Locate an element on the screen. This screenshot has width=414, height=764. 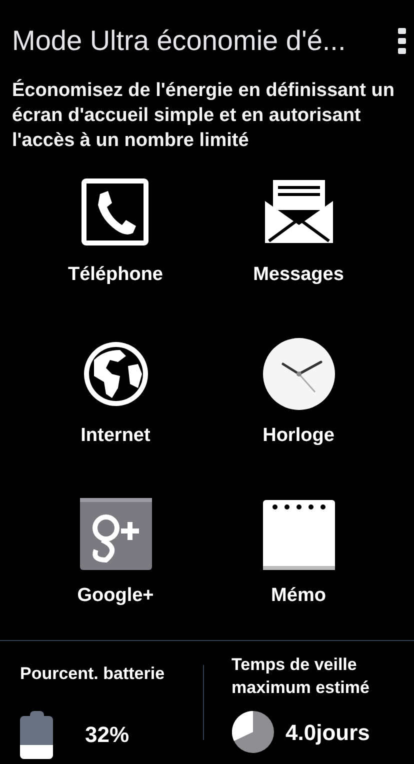
battery-percentage: 32% is located at coordinates (107, 735).